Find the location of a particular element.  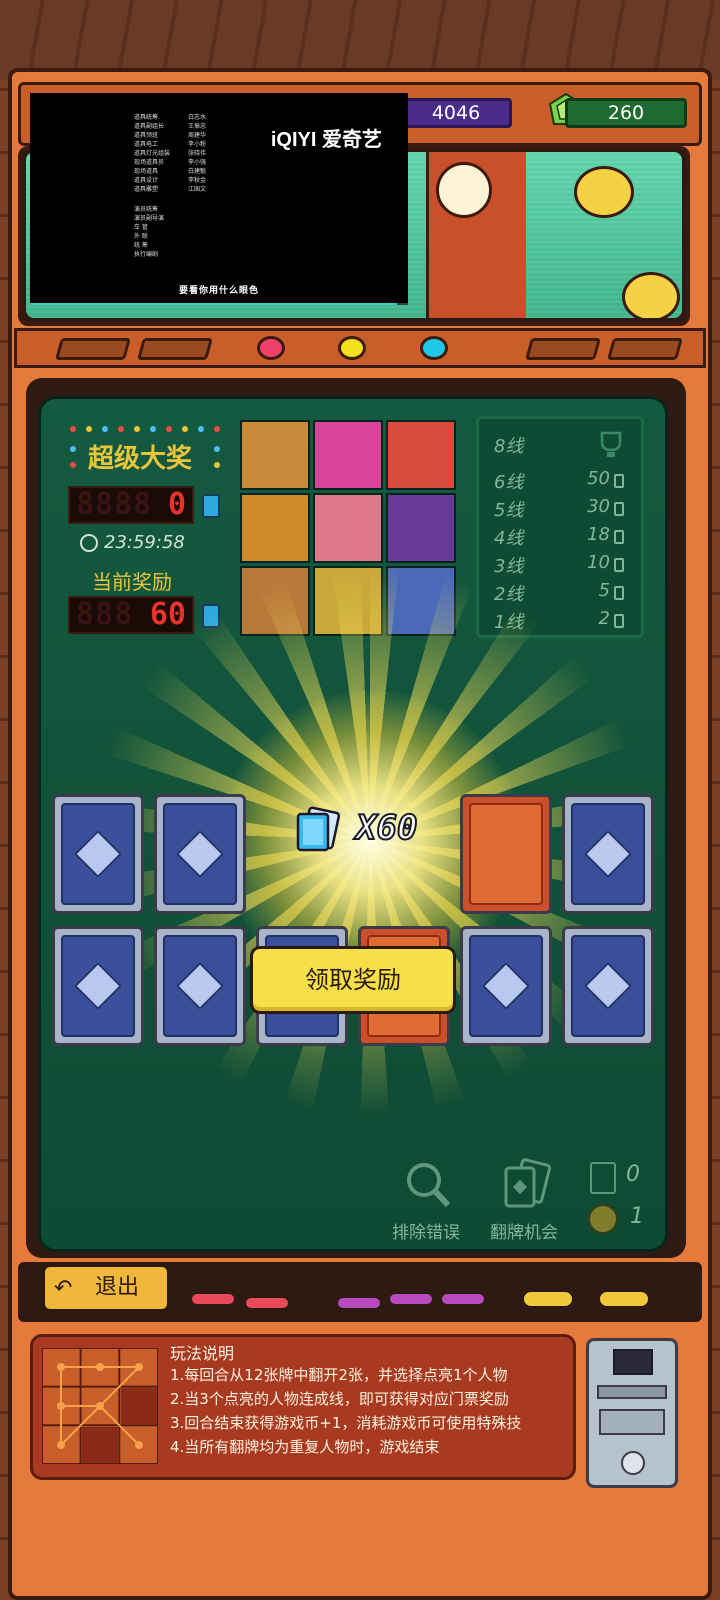

current-reward-title: 当前奖励 is located at coordinates (132, 582).